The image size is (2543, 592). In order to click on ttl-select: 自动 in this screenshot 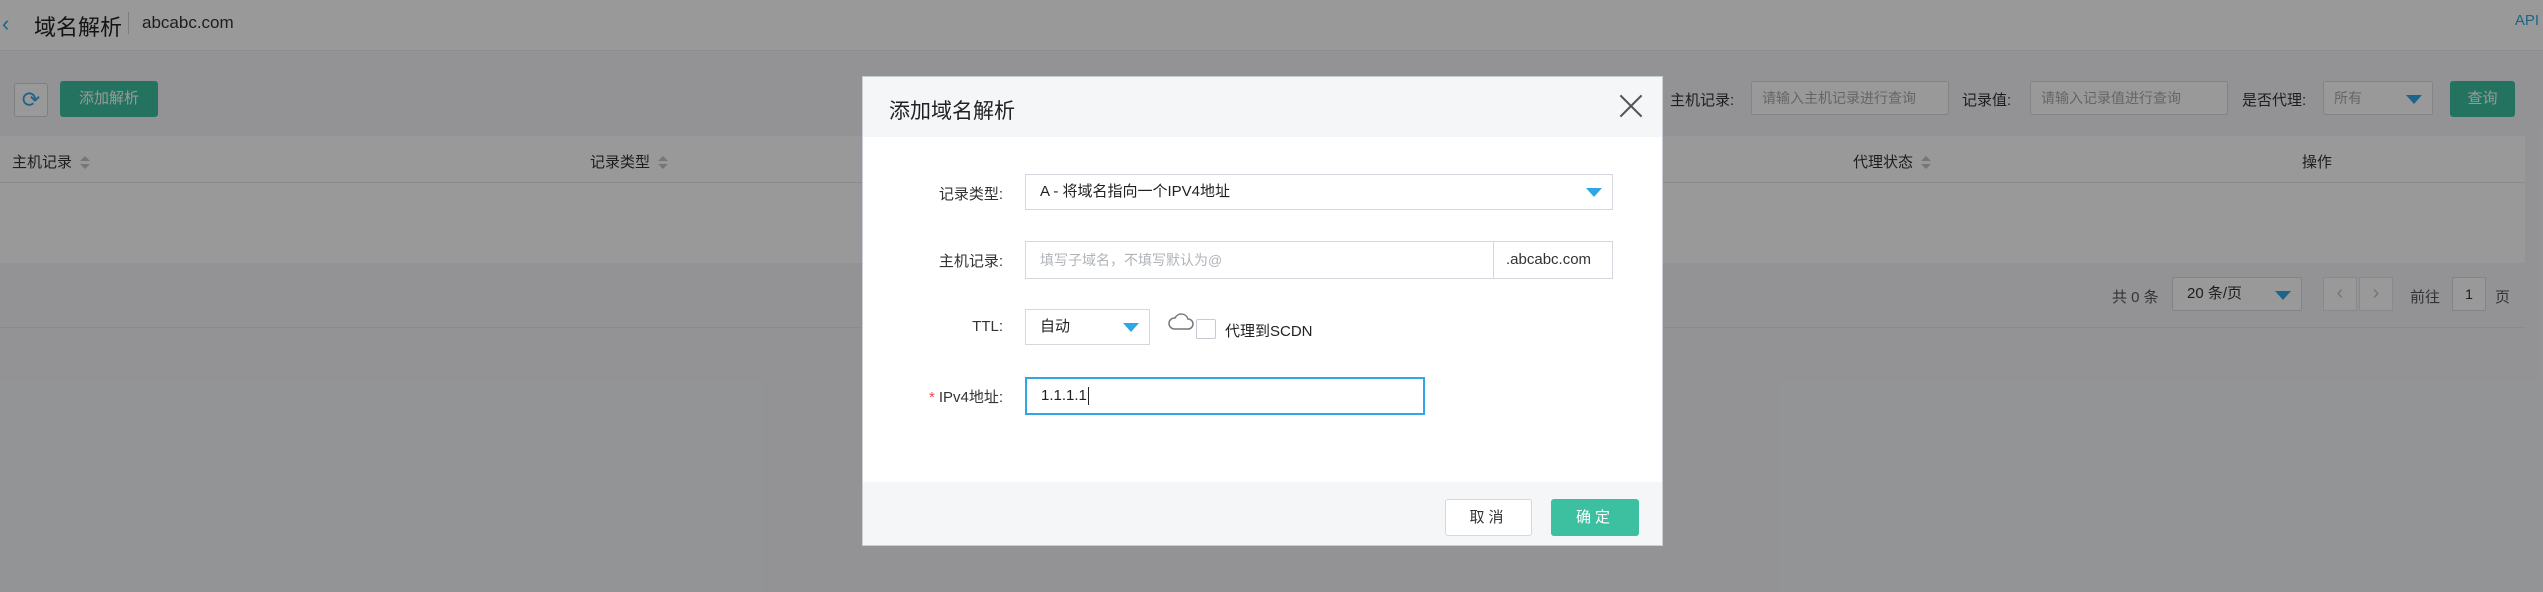, I will do `click(1087, 327)`.